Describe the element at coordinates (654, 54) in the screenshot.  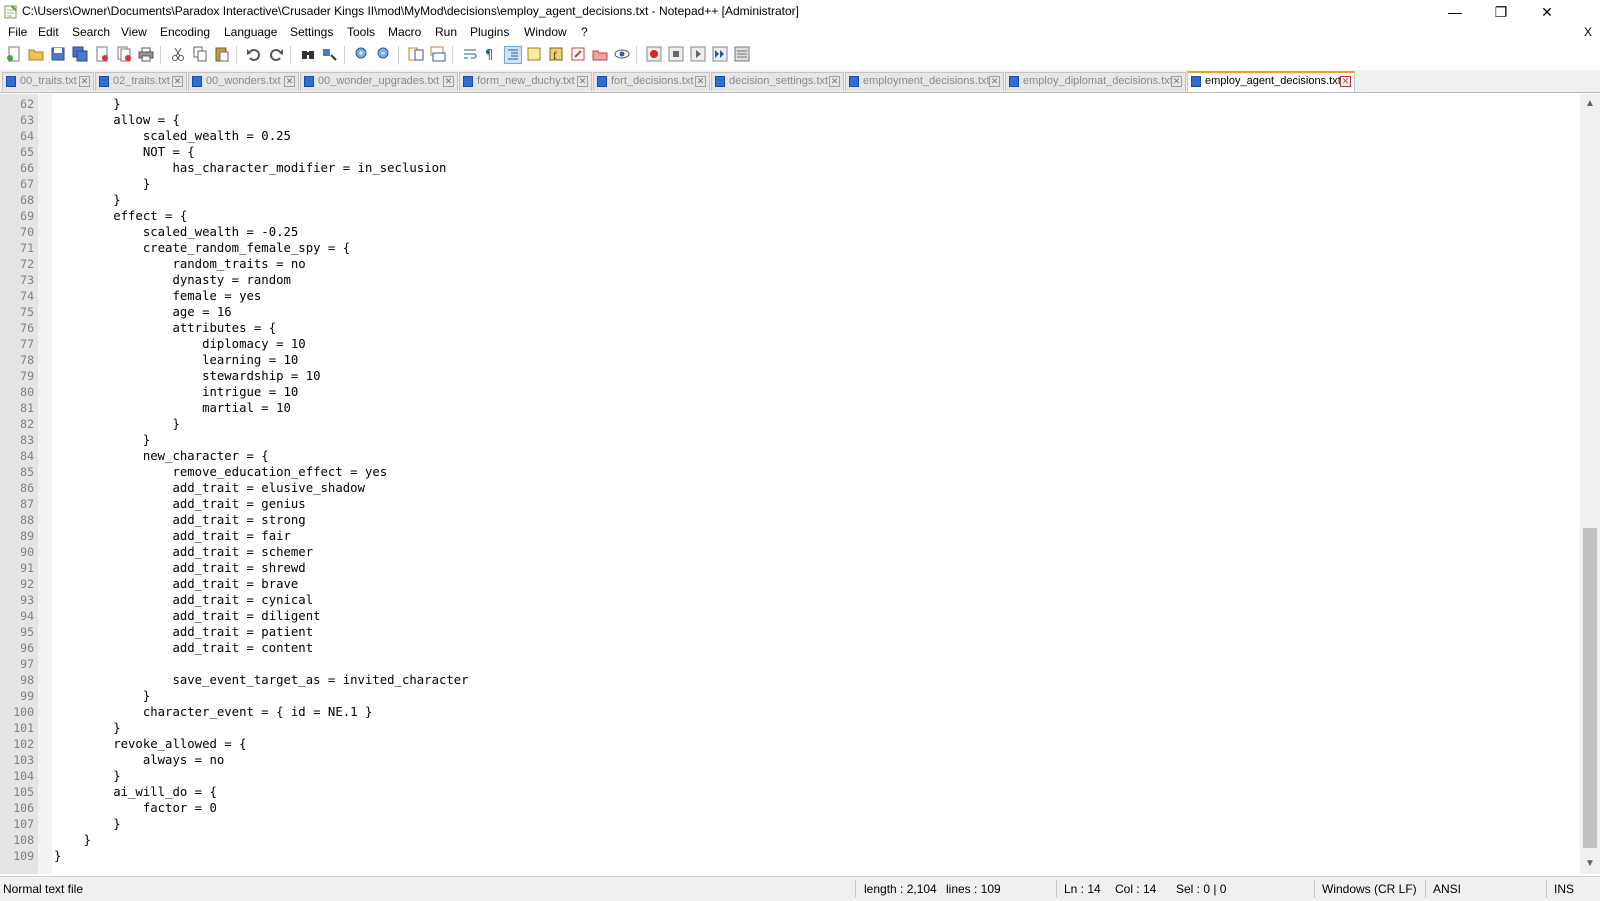
I see `record-macro-icon` at that location.